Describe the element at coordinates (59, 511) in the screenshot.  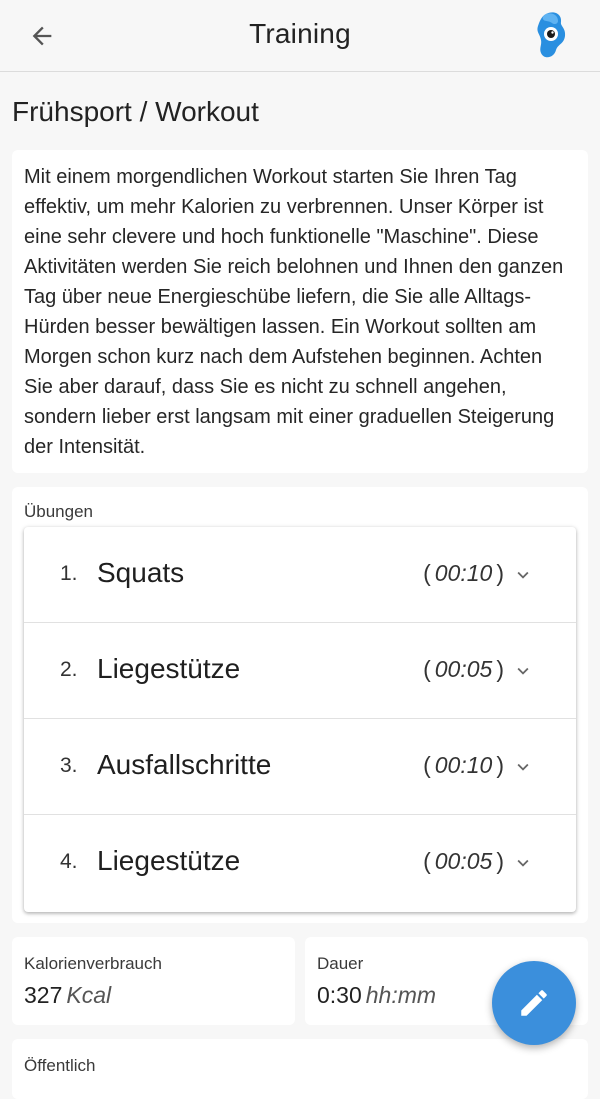
I see `exercises-label: Übungen` at that location.